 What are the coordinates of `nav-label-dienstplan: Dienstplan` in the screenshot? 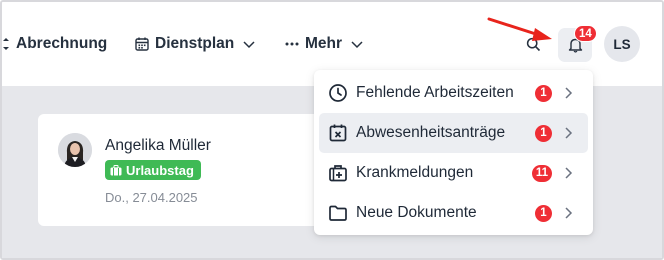 It's located at (195, 43).